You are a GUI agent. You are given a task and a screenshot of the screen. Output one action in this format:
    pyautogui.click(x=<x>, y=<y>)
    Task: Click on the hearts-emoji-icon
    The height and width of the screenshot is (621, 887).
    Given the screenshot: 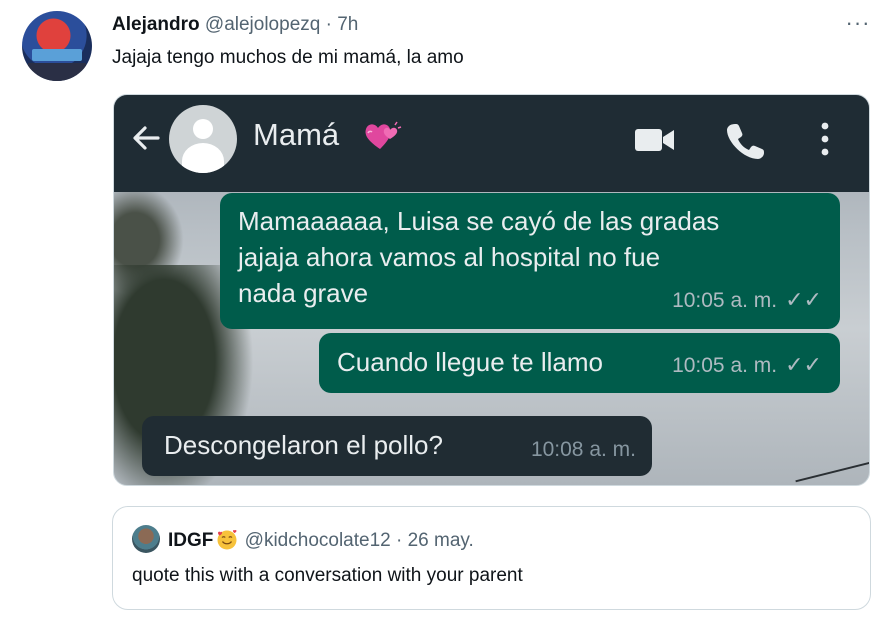 What is the action you would take?
    pyautogui.click(x=383, y=135)
    